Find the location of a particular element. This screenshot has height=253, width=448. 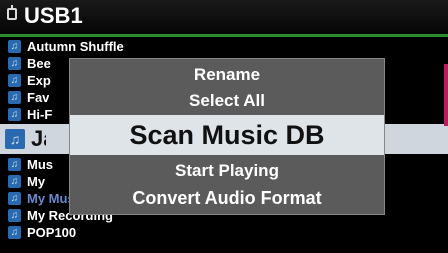

list-item: ♫ Autumn Shuffle is located at coordinates (224, 46).